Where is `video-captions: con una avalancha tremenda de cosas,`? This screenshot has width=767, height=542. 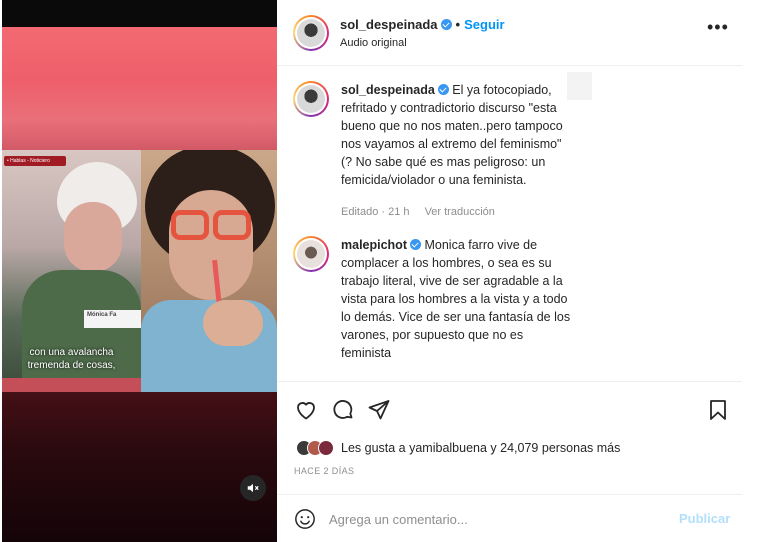
video-captions: con una avalancha tremenda de cosas, is located at coordinates (71, 359).